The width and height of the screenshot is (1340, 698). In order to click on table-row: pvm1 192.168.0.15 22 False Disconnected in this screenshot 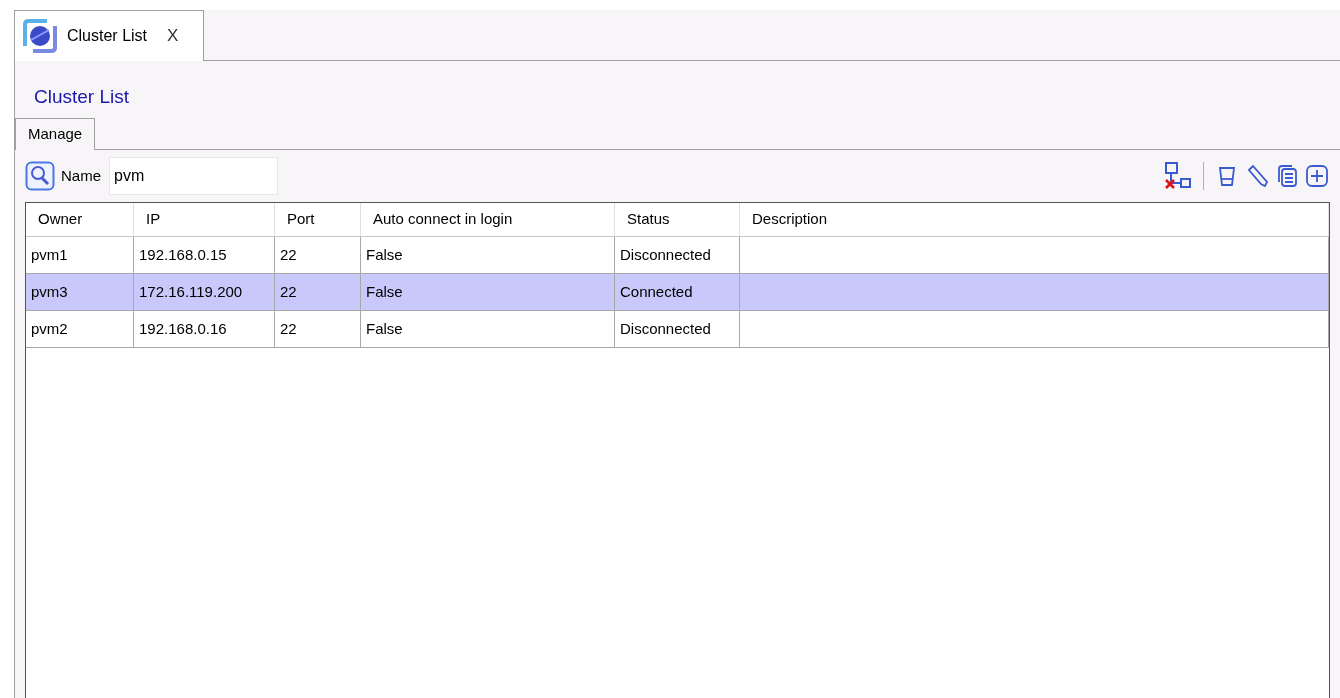, I will do `click(677, 255)`.